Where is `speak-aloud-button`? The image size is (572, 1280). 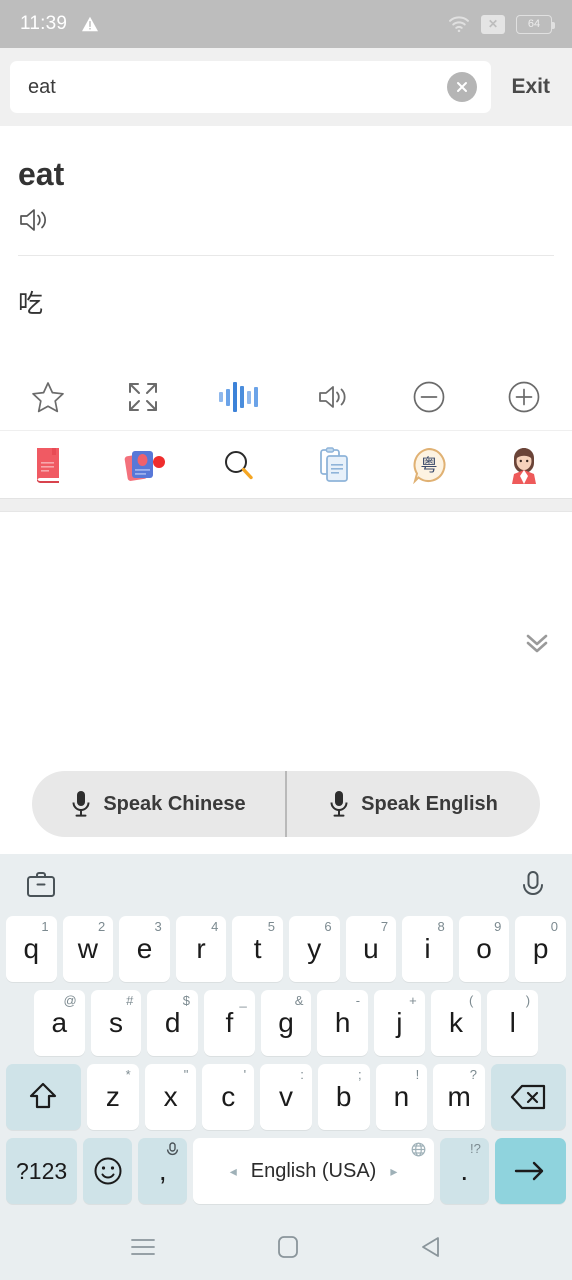 speak-aloud-button is located at coordinates (333, 397).